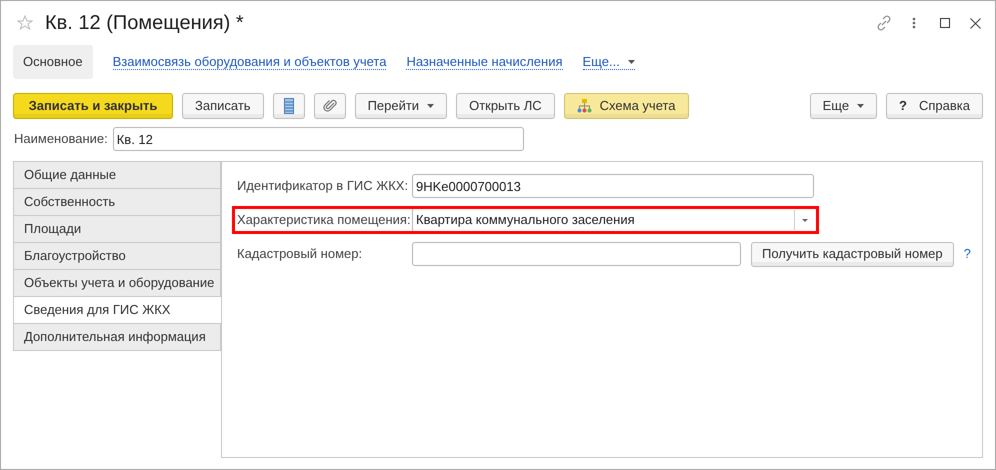 This screenshot has width=996, height=470. Describe the element at coordinates (484, 62) in the screenshot. I see `nav-link: Назначенные начисления` at that location.